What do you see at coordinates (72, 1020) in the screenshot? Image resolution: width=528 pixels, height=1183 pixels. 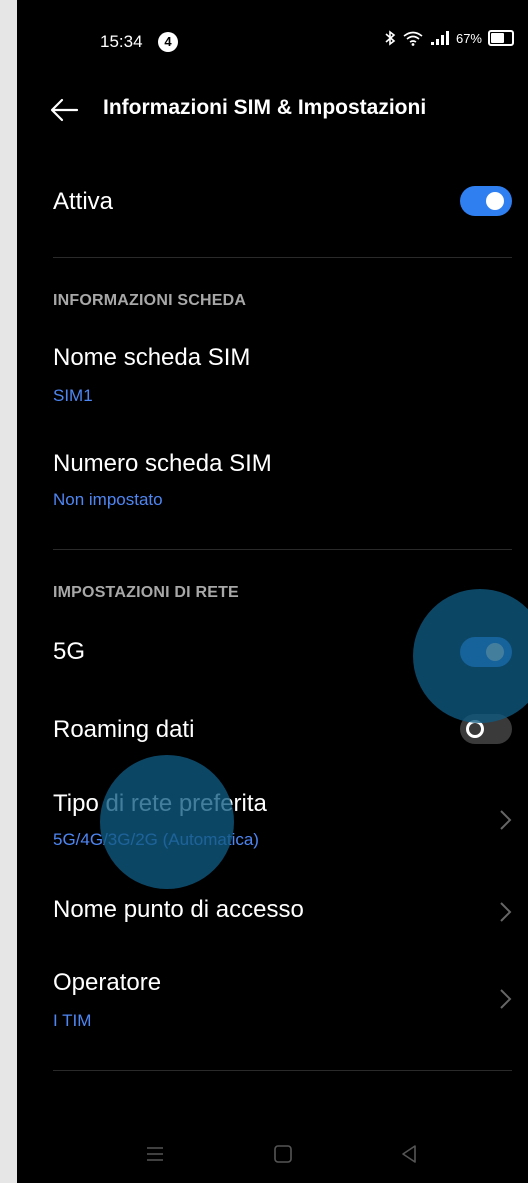 I see `operator-value: I TIM` at bounding box center [72, 1020].